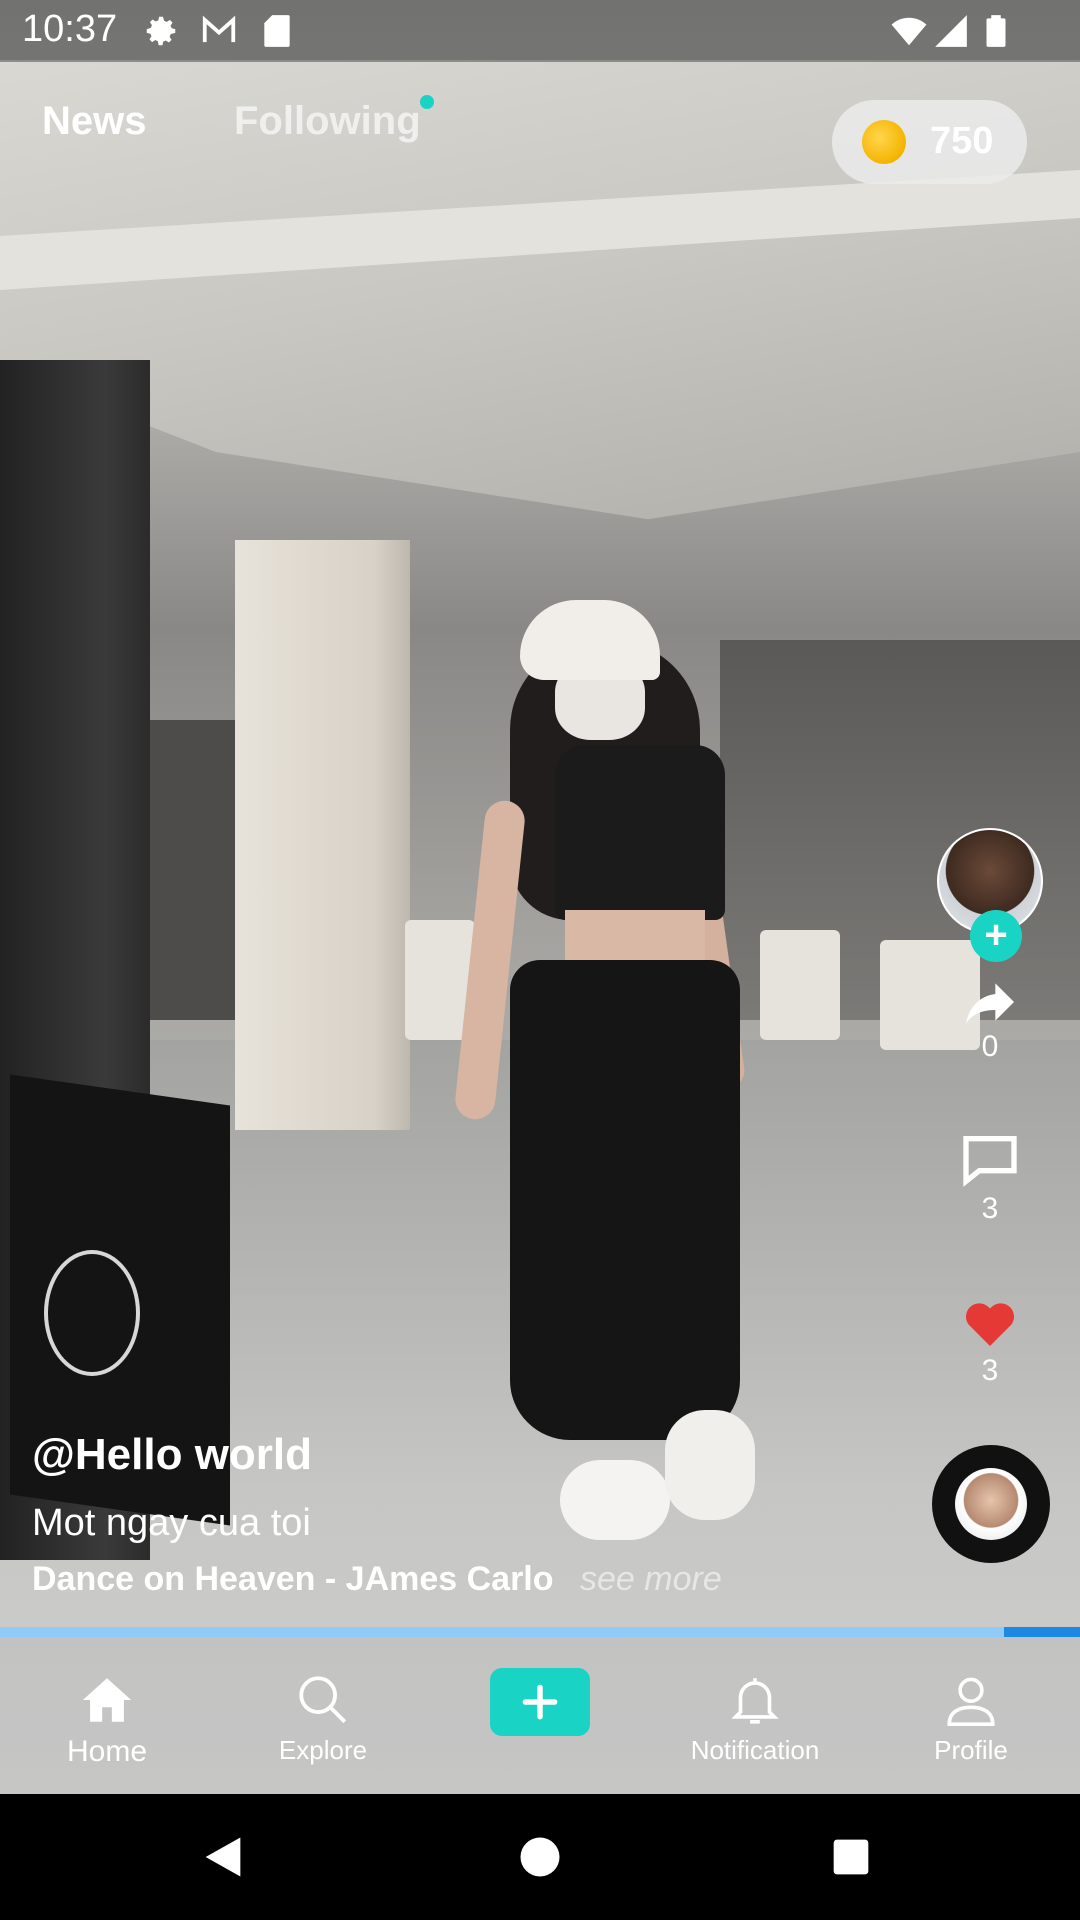 This screenshot has height=1920, width=1080. I want to click on like-count: 3, so click(990, 1370).